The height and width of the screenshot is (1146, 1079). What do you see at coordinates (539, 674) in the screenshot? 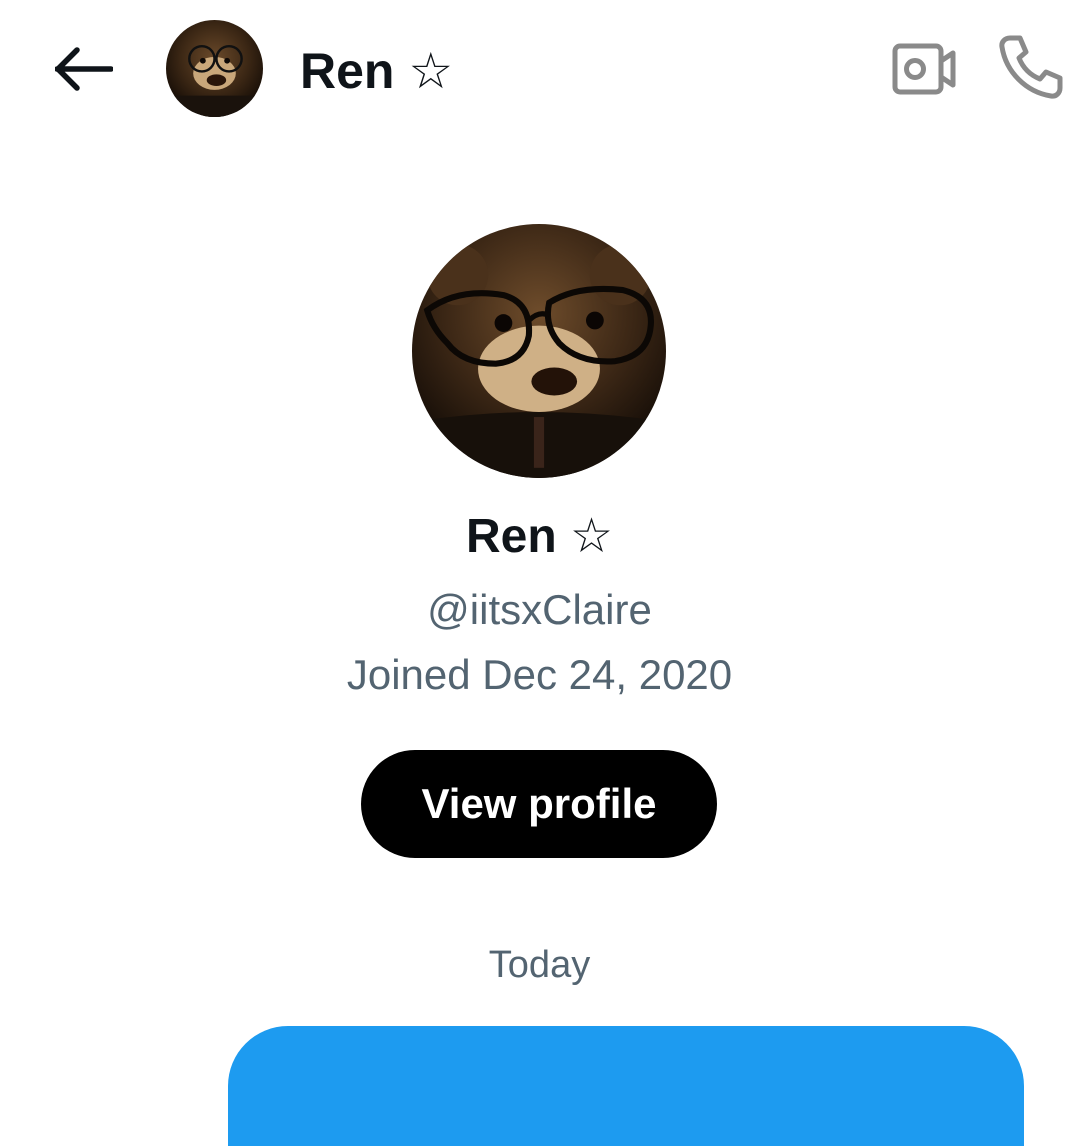
I see `profile-joined-date: Joined Dec 24, 2020` at bounding box center [539, 674].